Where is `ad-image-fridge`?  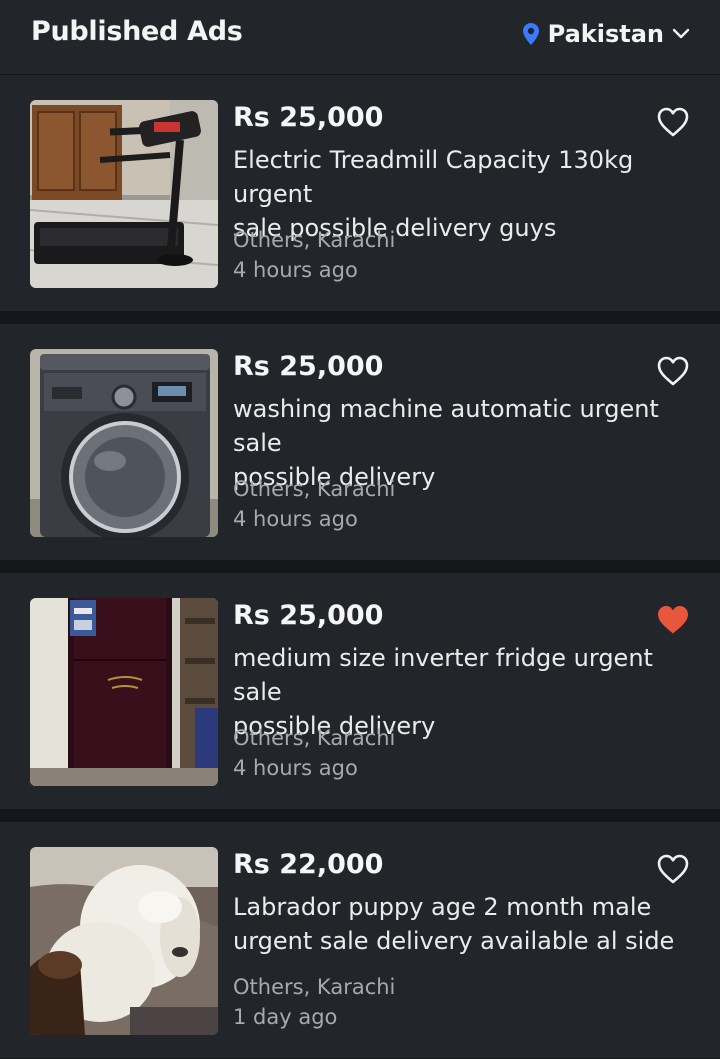
ad-image-fridge is located at coordinates (124, 692).